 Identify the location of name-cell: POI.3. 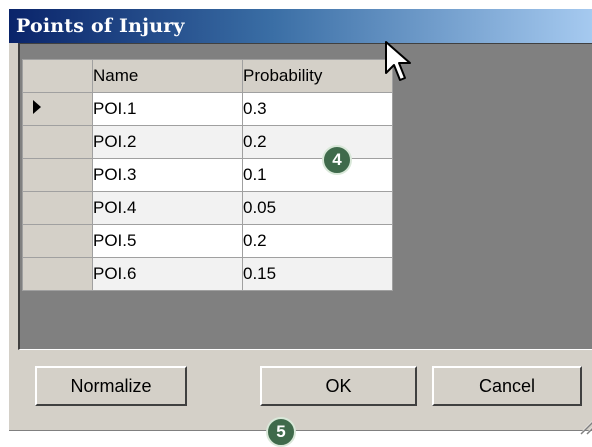
(167, 175).